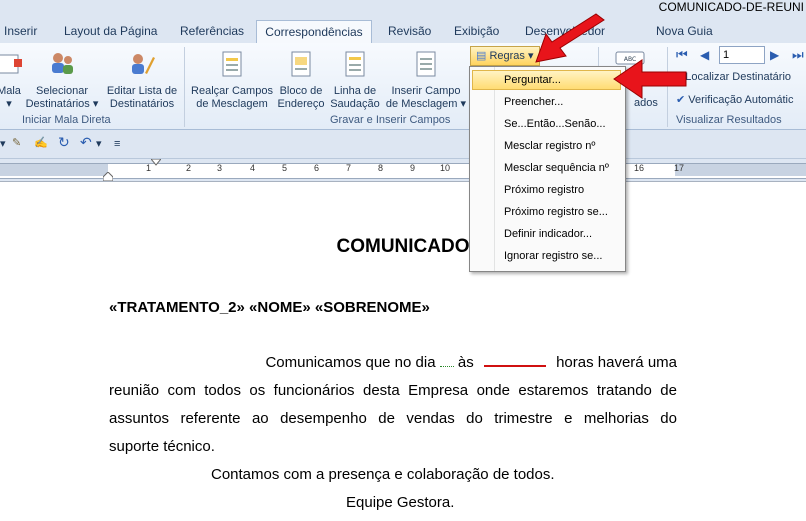  Describe the element at coordinates (11, 64) in the screenshot. I see `mail-merge-icon` at that location.